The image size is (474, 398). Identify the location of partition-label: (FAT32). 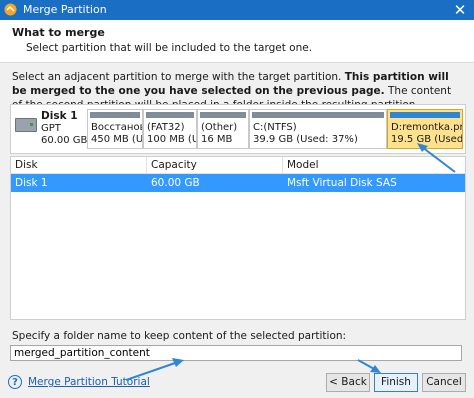
(166, 127).